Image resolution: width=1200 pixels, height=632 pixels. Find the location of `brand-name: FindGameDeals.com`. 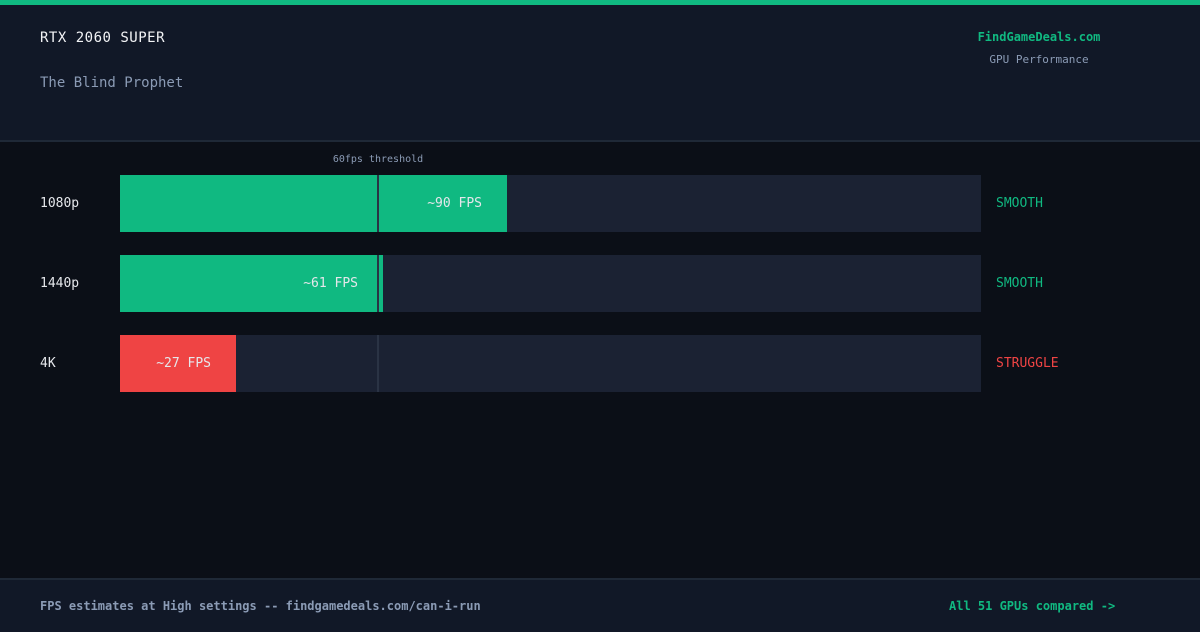

brand-name: FindGameDeals.com is located at coordinates (1039, 37).